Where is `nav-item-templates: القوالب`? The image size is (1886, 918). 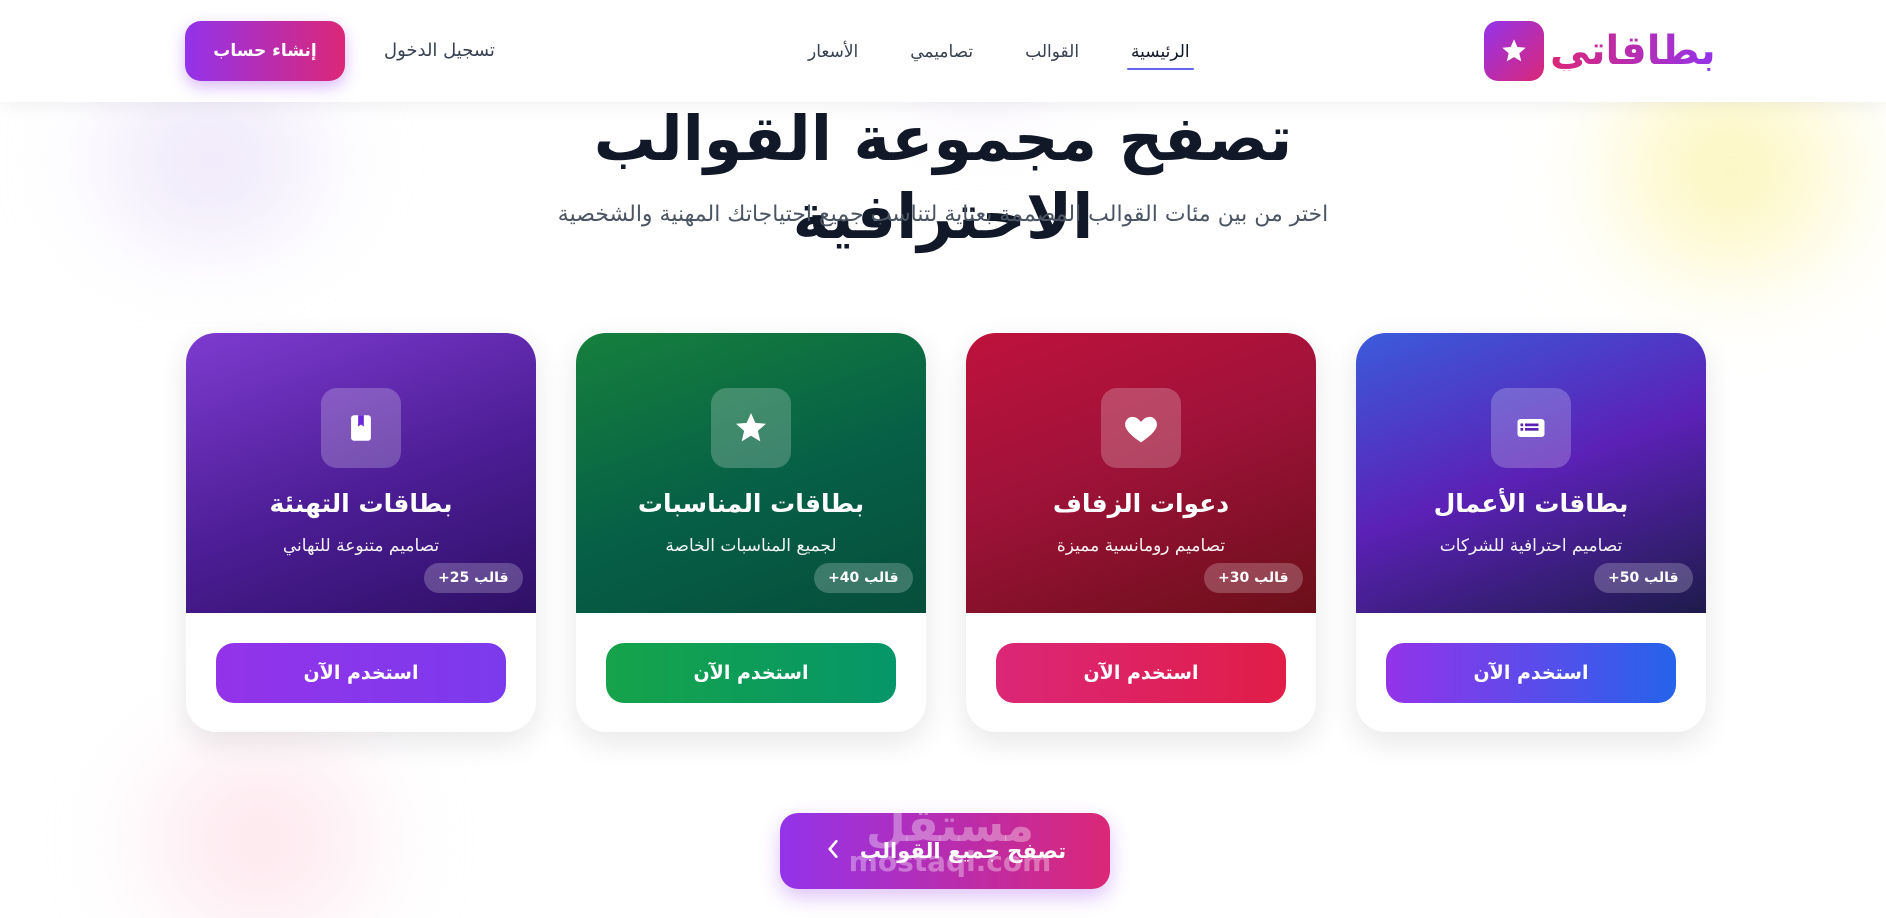
nav-item-templates: القوالب is located at coordinates (1052, 55).